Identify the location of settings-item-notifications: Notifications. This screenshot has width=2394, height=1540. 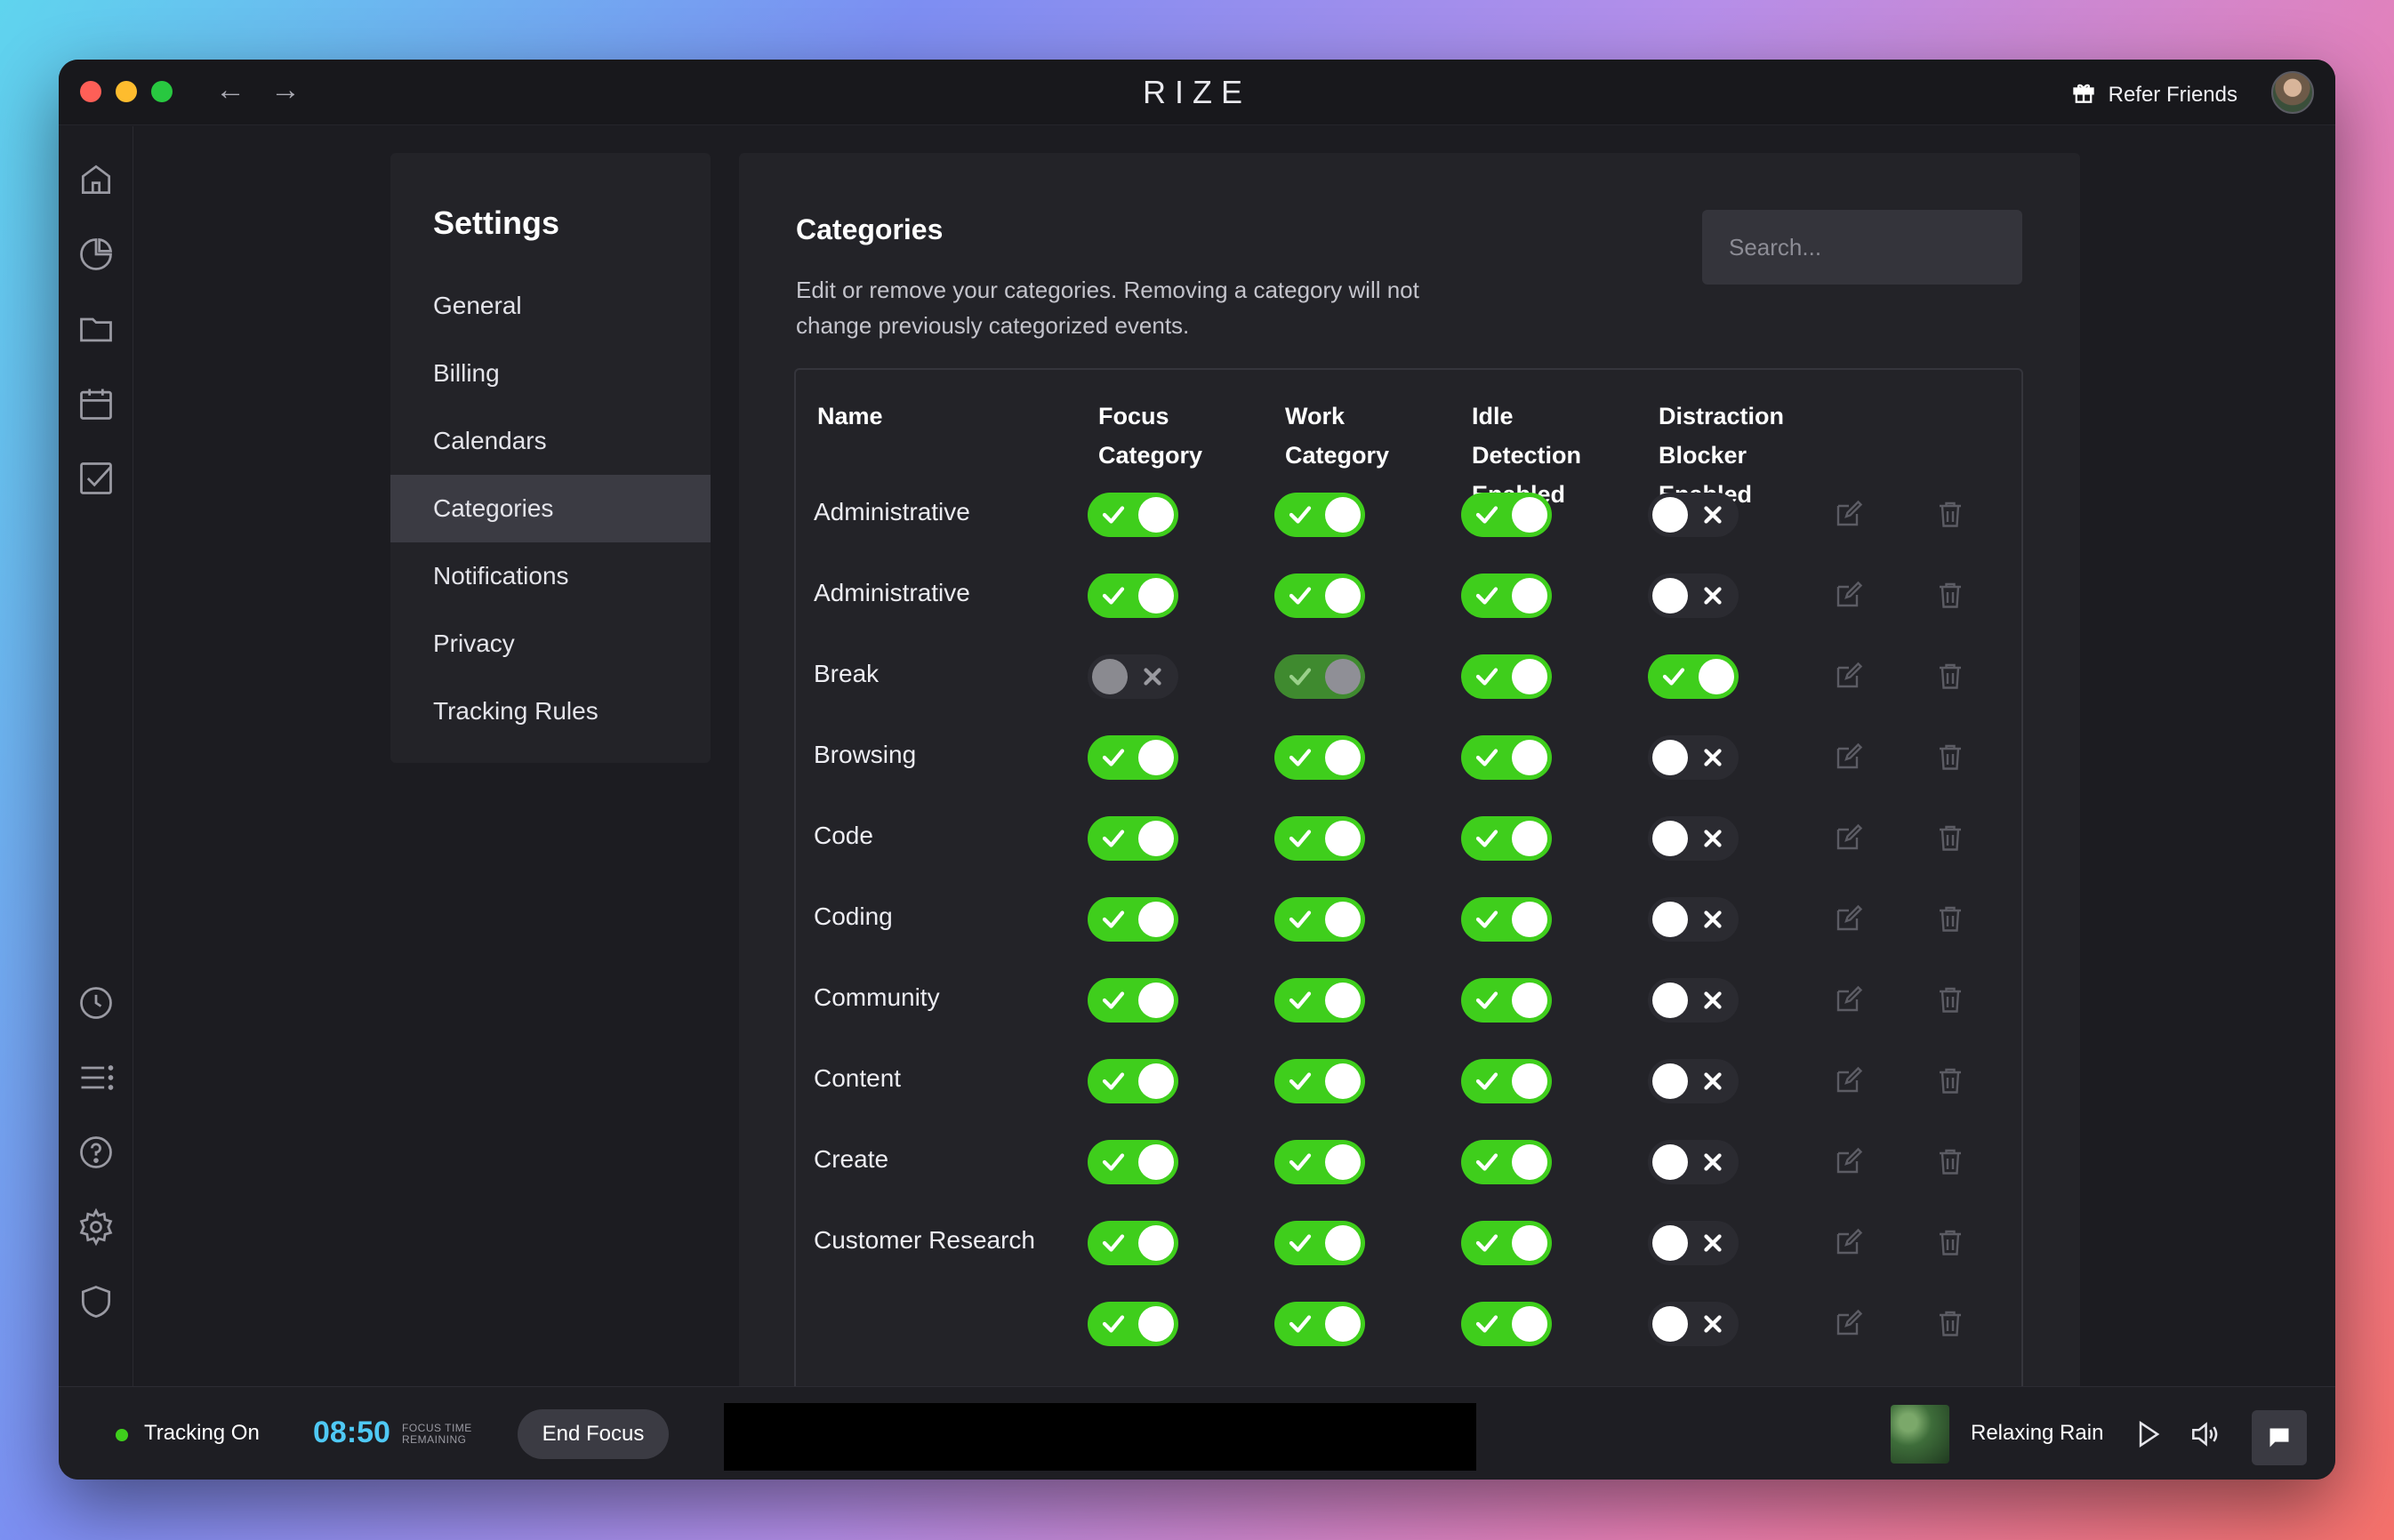
(550, 576).